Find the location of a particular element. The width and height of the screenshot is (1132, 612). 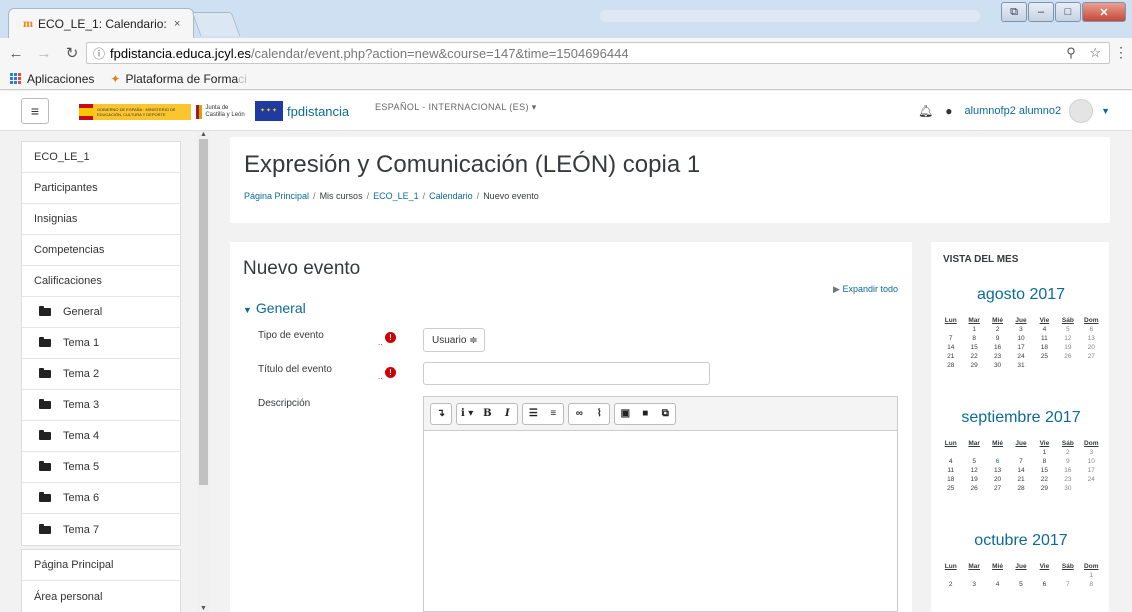

calendar-day: 28 is located at coordinates (950, 365).